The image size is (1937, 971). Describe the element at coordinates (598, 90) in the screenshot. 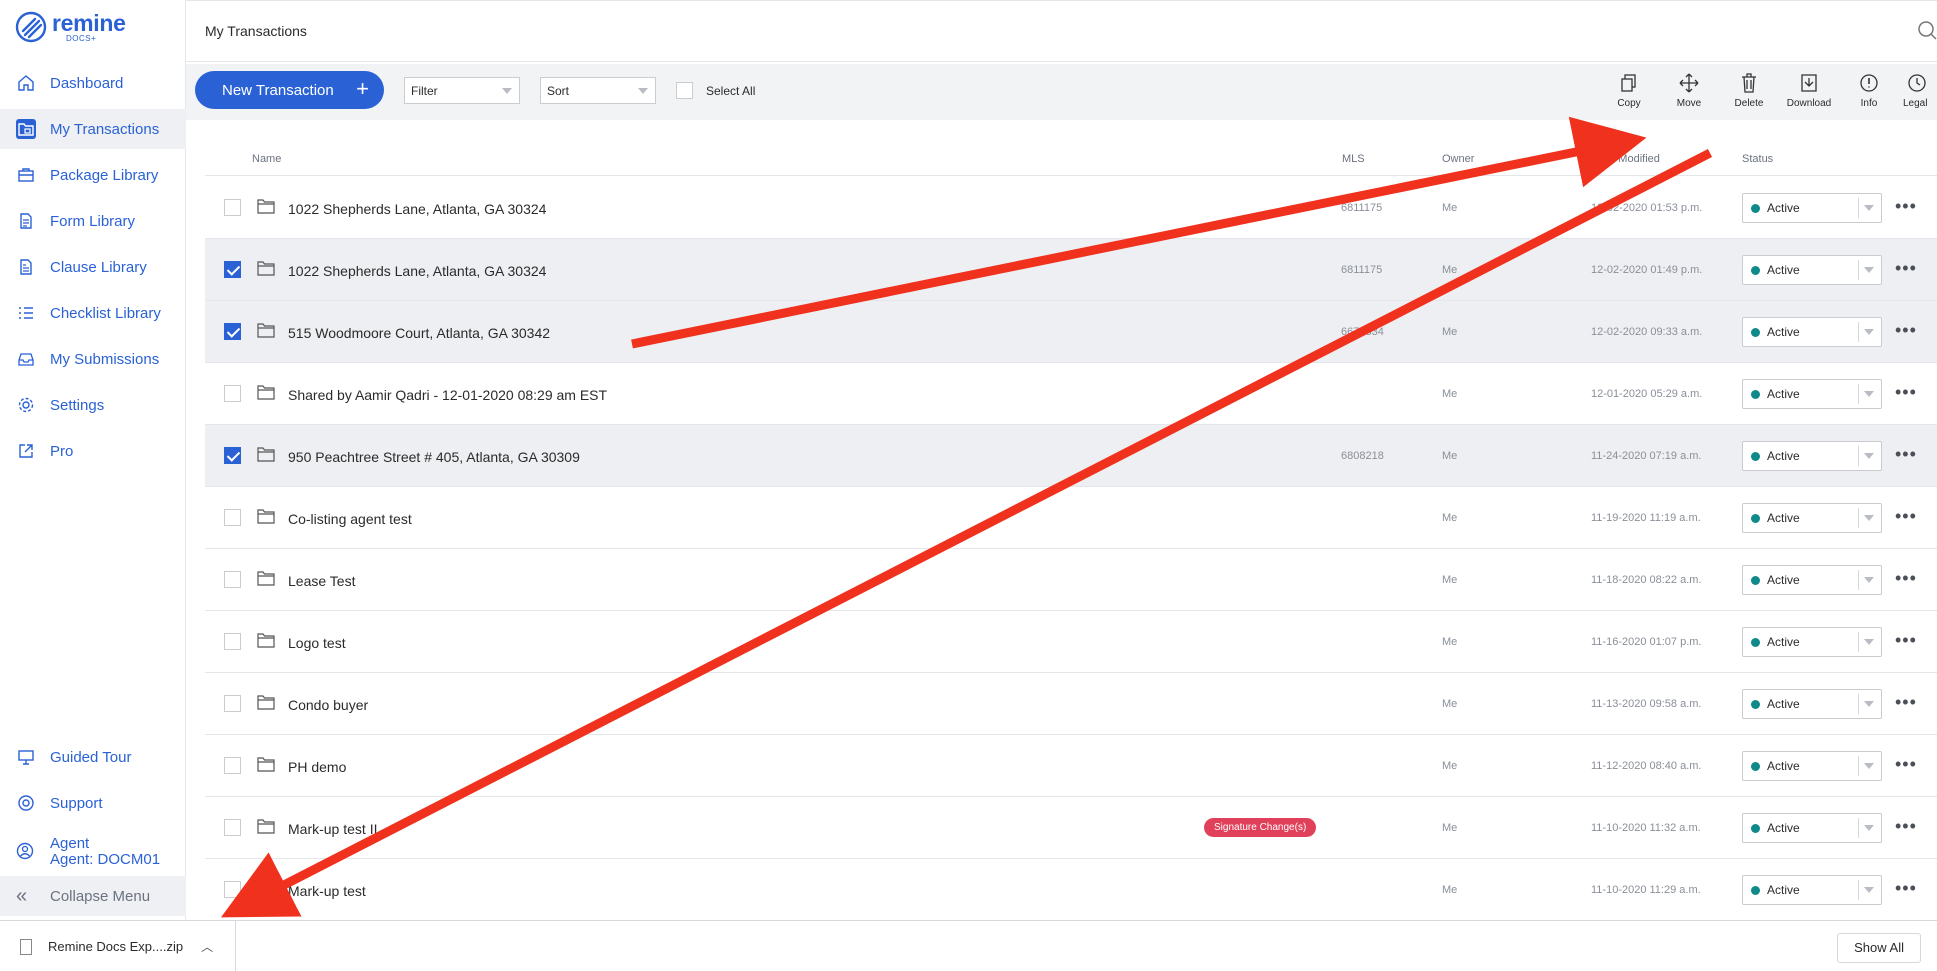

I see `sort-select: Sort` at that location.